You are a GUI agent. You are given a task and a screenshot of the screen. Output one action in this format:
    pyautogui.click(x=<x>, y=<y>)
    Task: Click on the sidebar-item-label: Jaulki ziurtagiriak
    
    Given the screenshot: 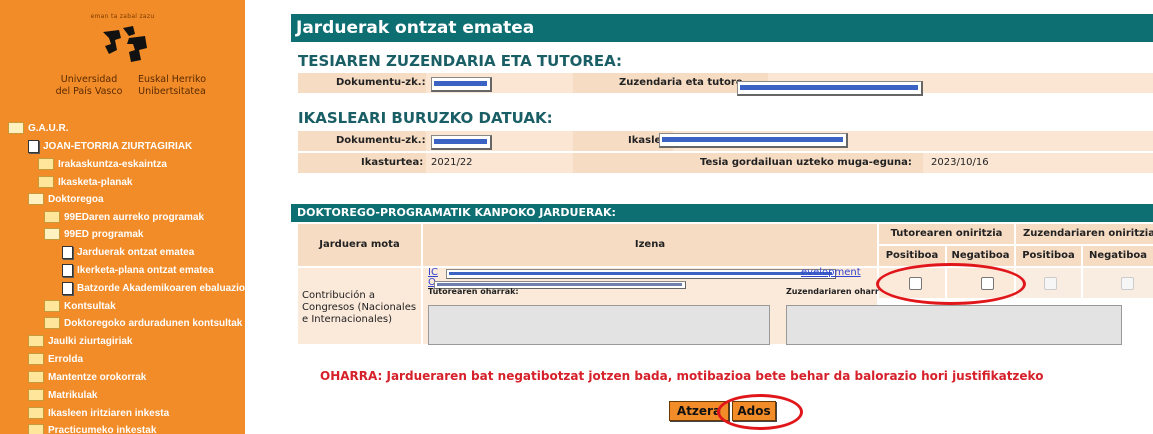 What is the action you would take?
    pyautogui.click(x=90, y=341)
    